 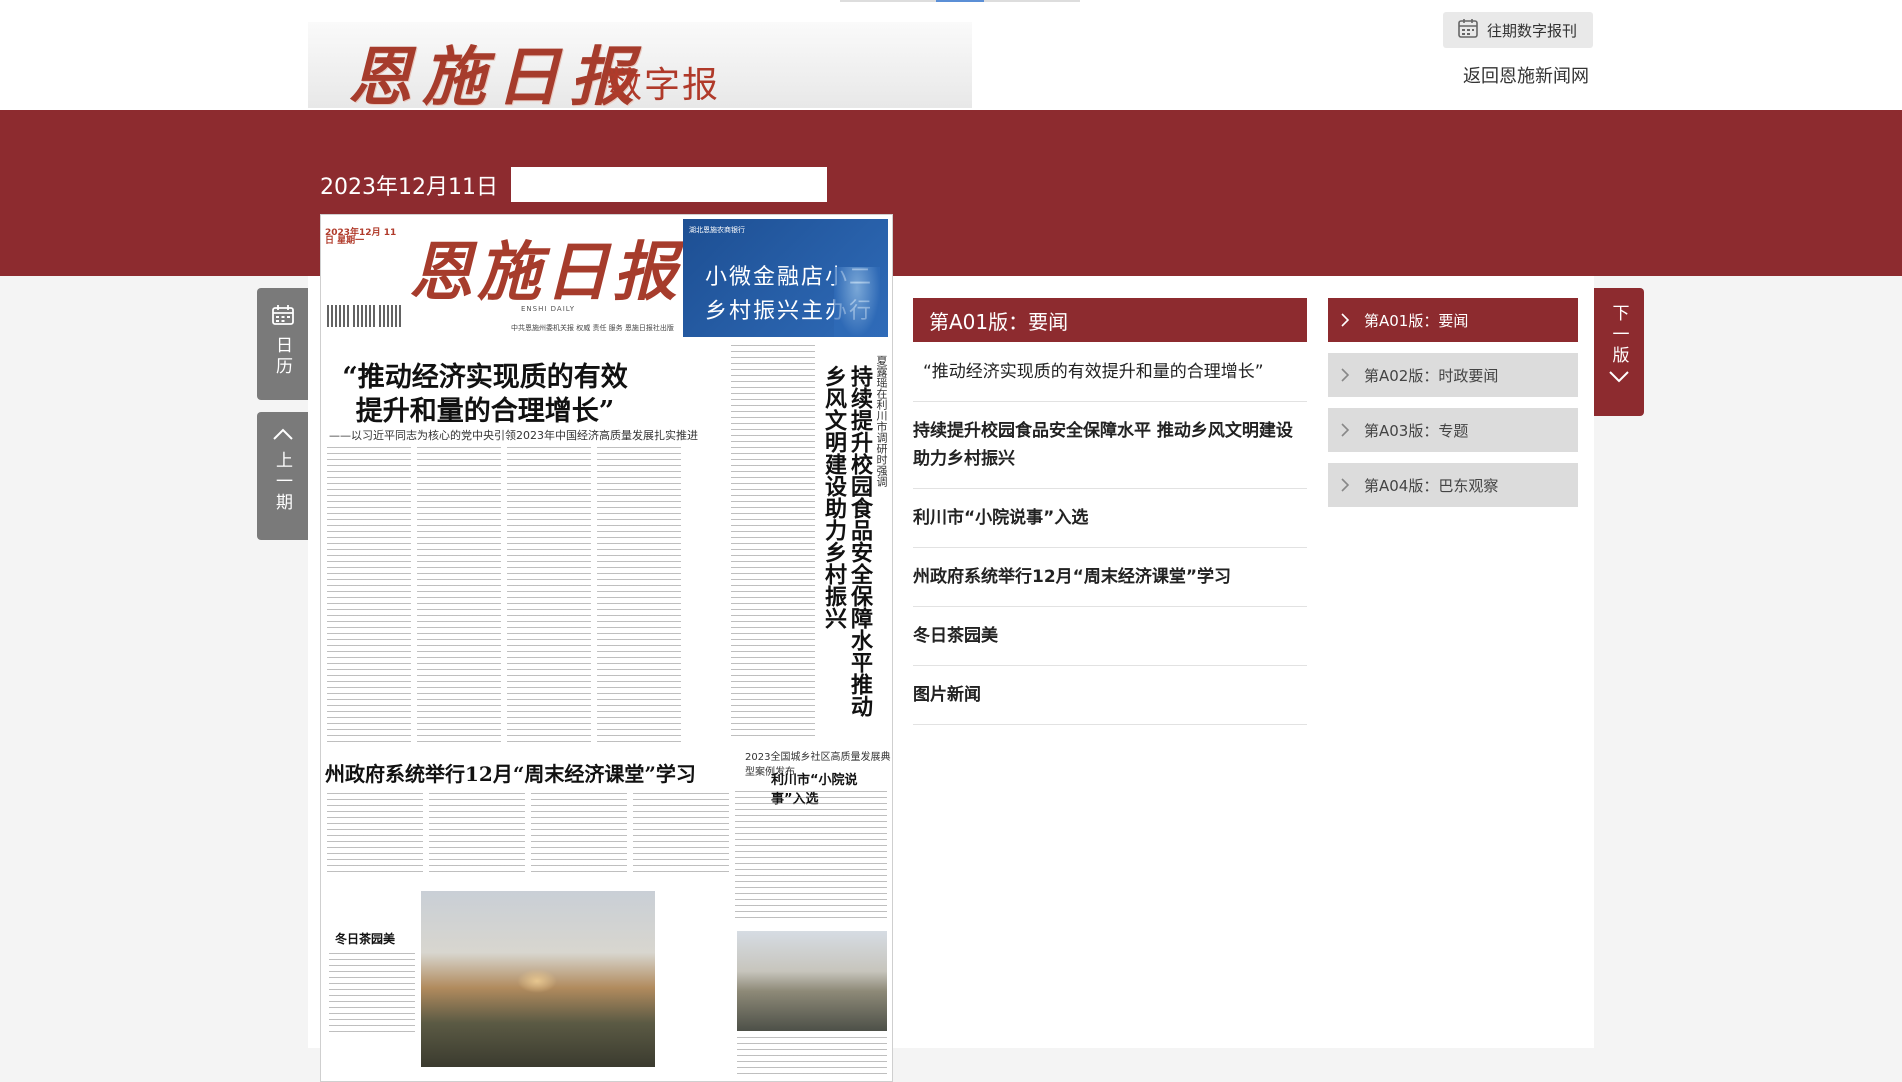 I want to click on current-section-header: 第A01版：要闻, so click(x=1110, y=320).